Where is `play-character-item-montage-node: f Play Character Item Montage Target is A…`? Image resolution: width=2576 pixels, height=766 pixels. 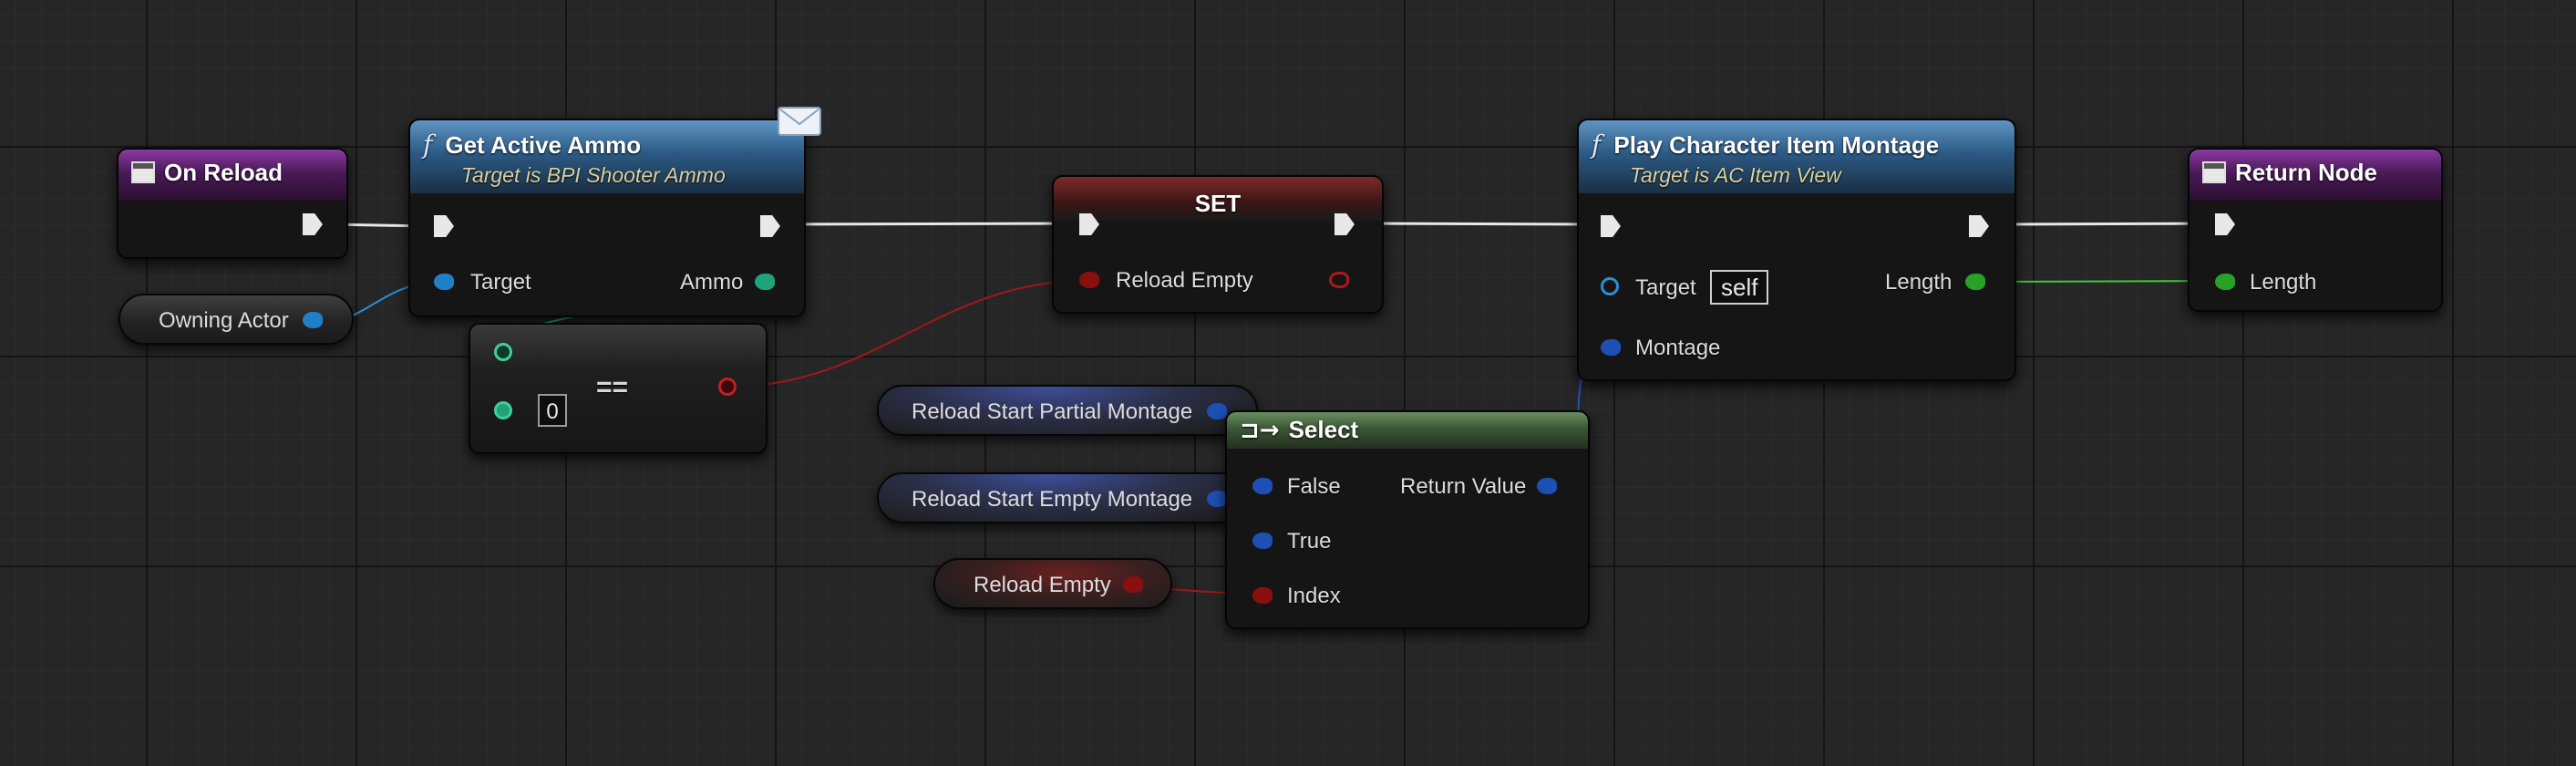
play-character-item-montage-node: f Play Character Item Montage Target is A… is located at coordinates (1796, 250).